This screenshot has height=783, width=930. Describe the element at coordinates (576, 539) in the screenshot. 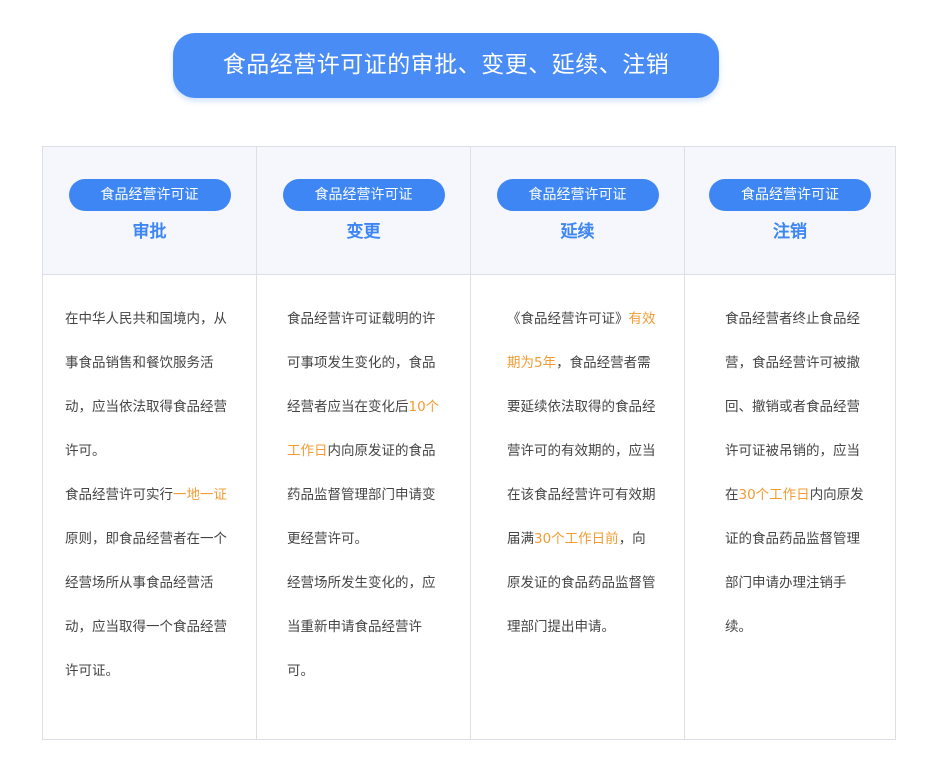

I see `highlight-text: 30个工作日前` at that location.